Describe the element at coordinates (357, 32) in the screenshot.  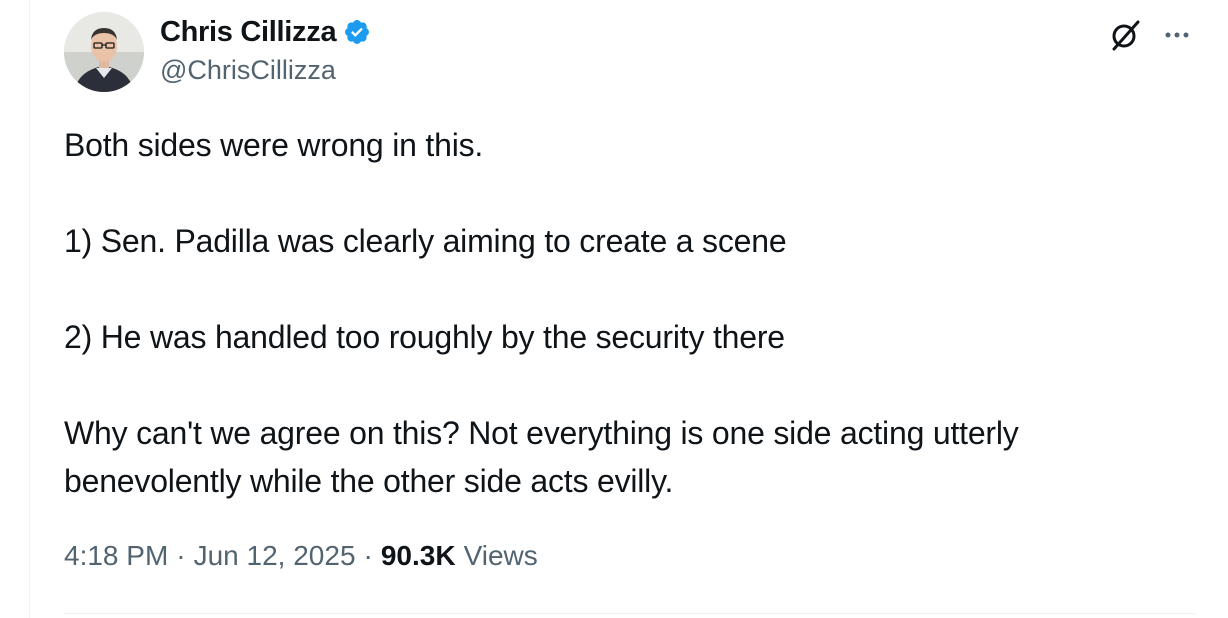
I see `verified-badge-icon` at that location.